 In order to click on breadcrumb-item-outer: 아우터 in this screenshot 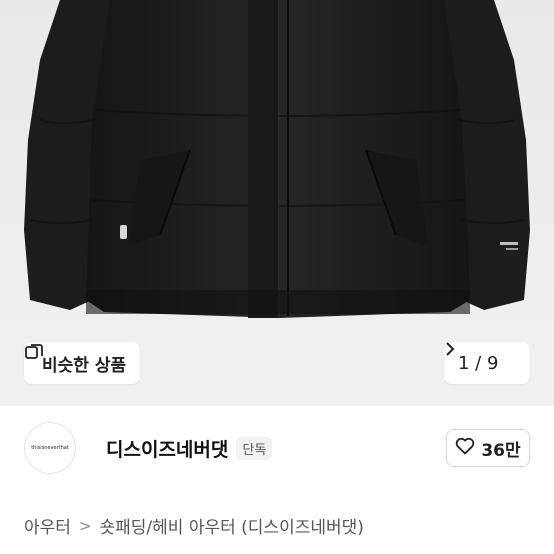, I will do `click(47, 525)`.